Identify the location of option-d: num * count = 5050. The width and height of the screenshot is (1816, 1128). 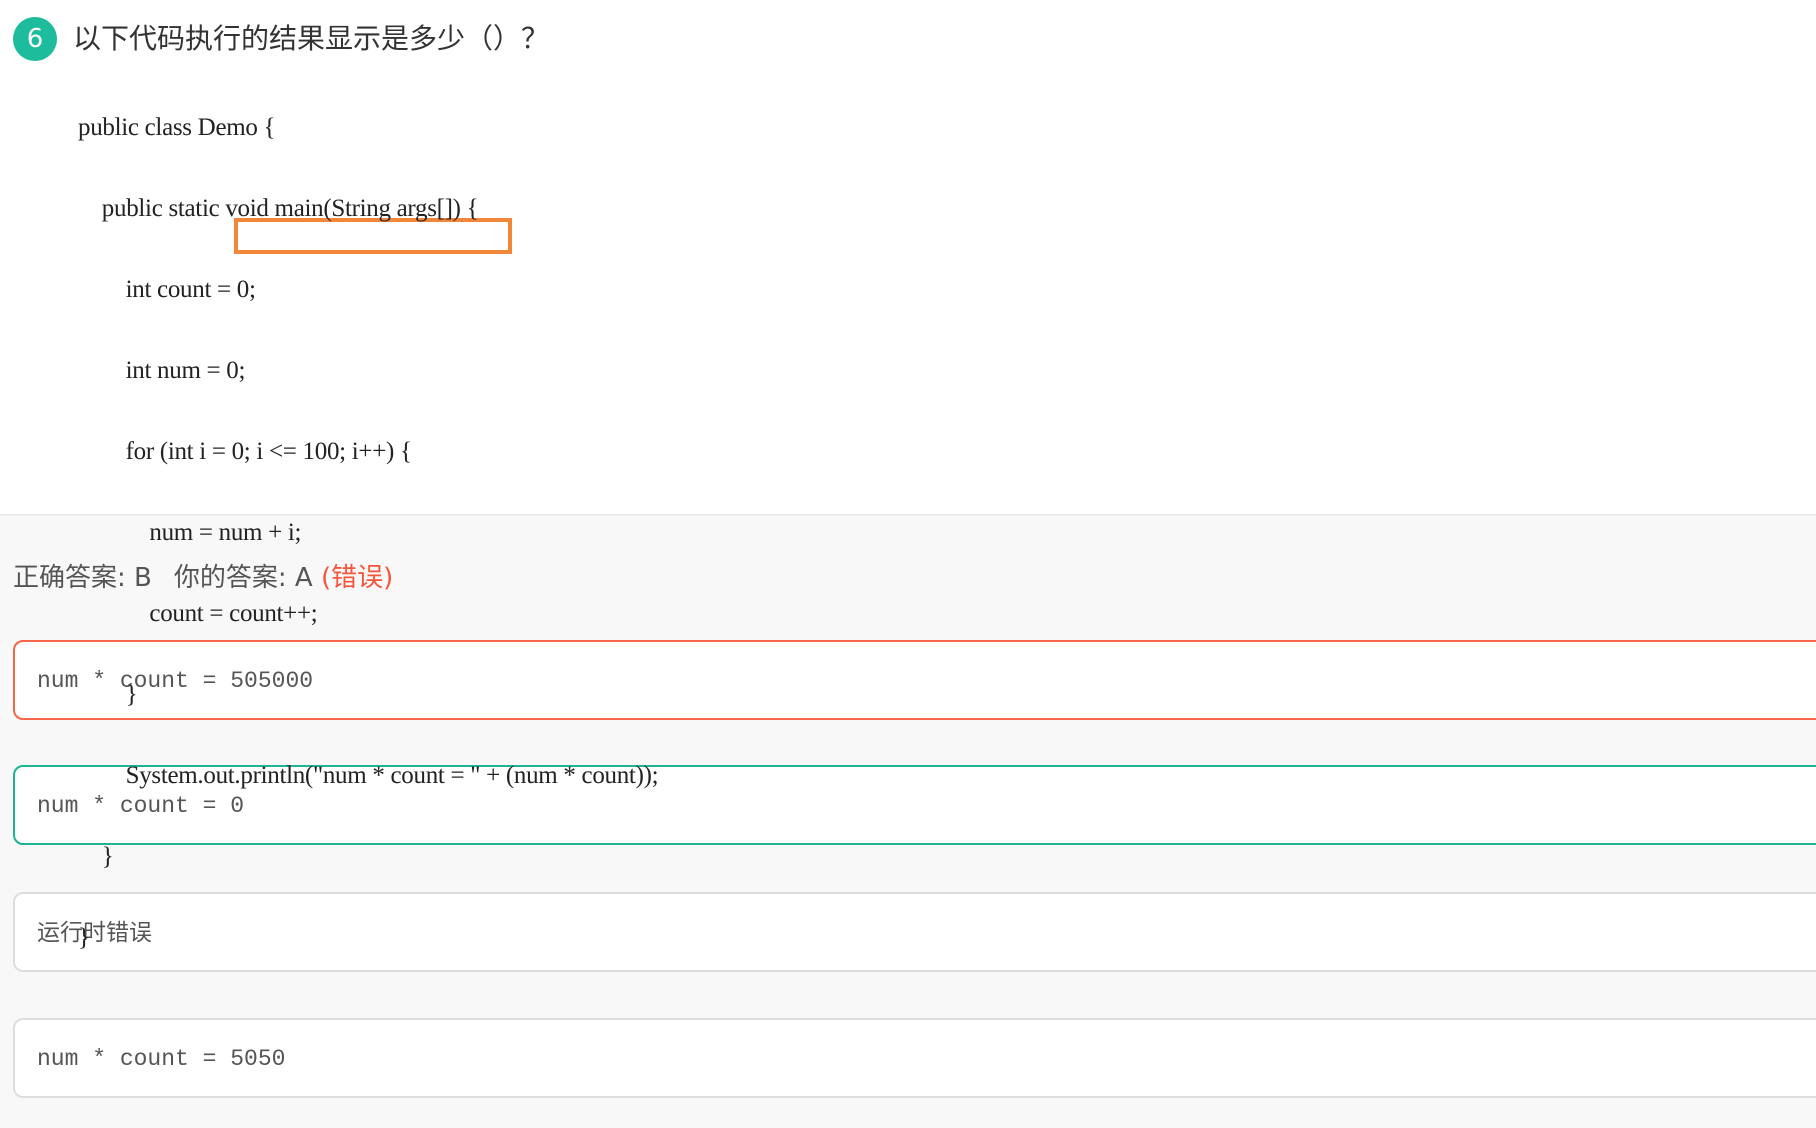
(914, 1058).